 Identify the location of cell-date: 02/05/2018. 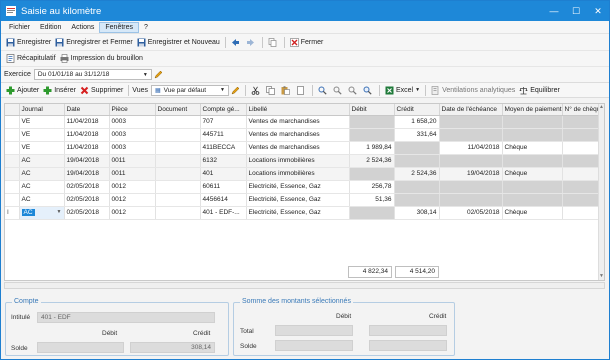
(87, 187).